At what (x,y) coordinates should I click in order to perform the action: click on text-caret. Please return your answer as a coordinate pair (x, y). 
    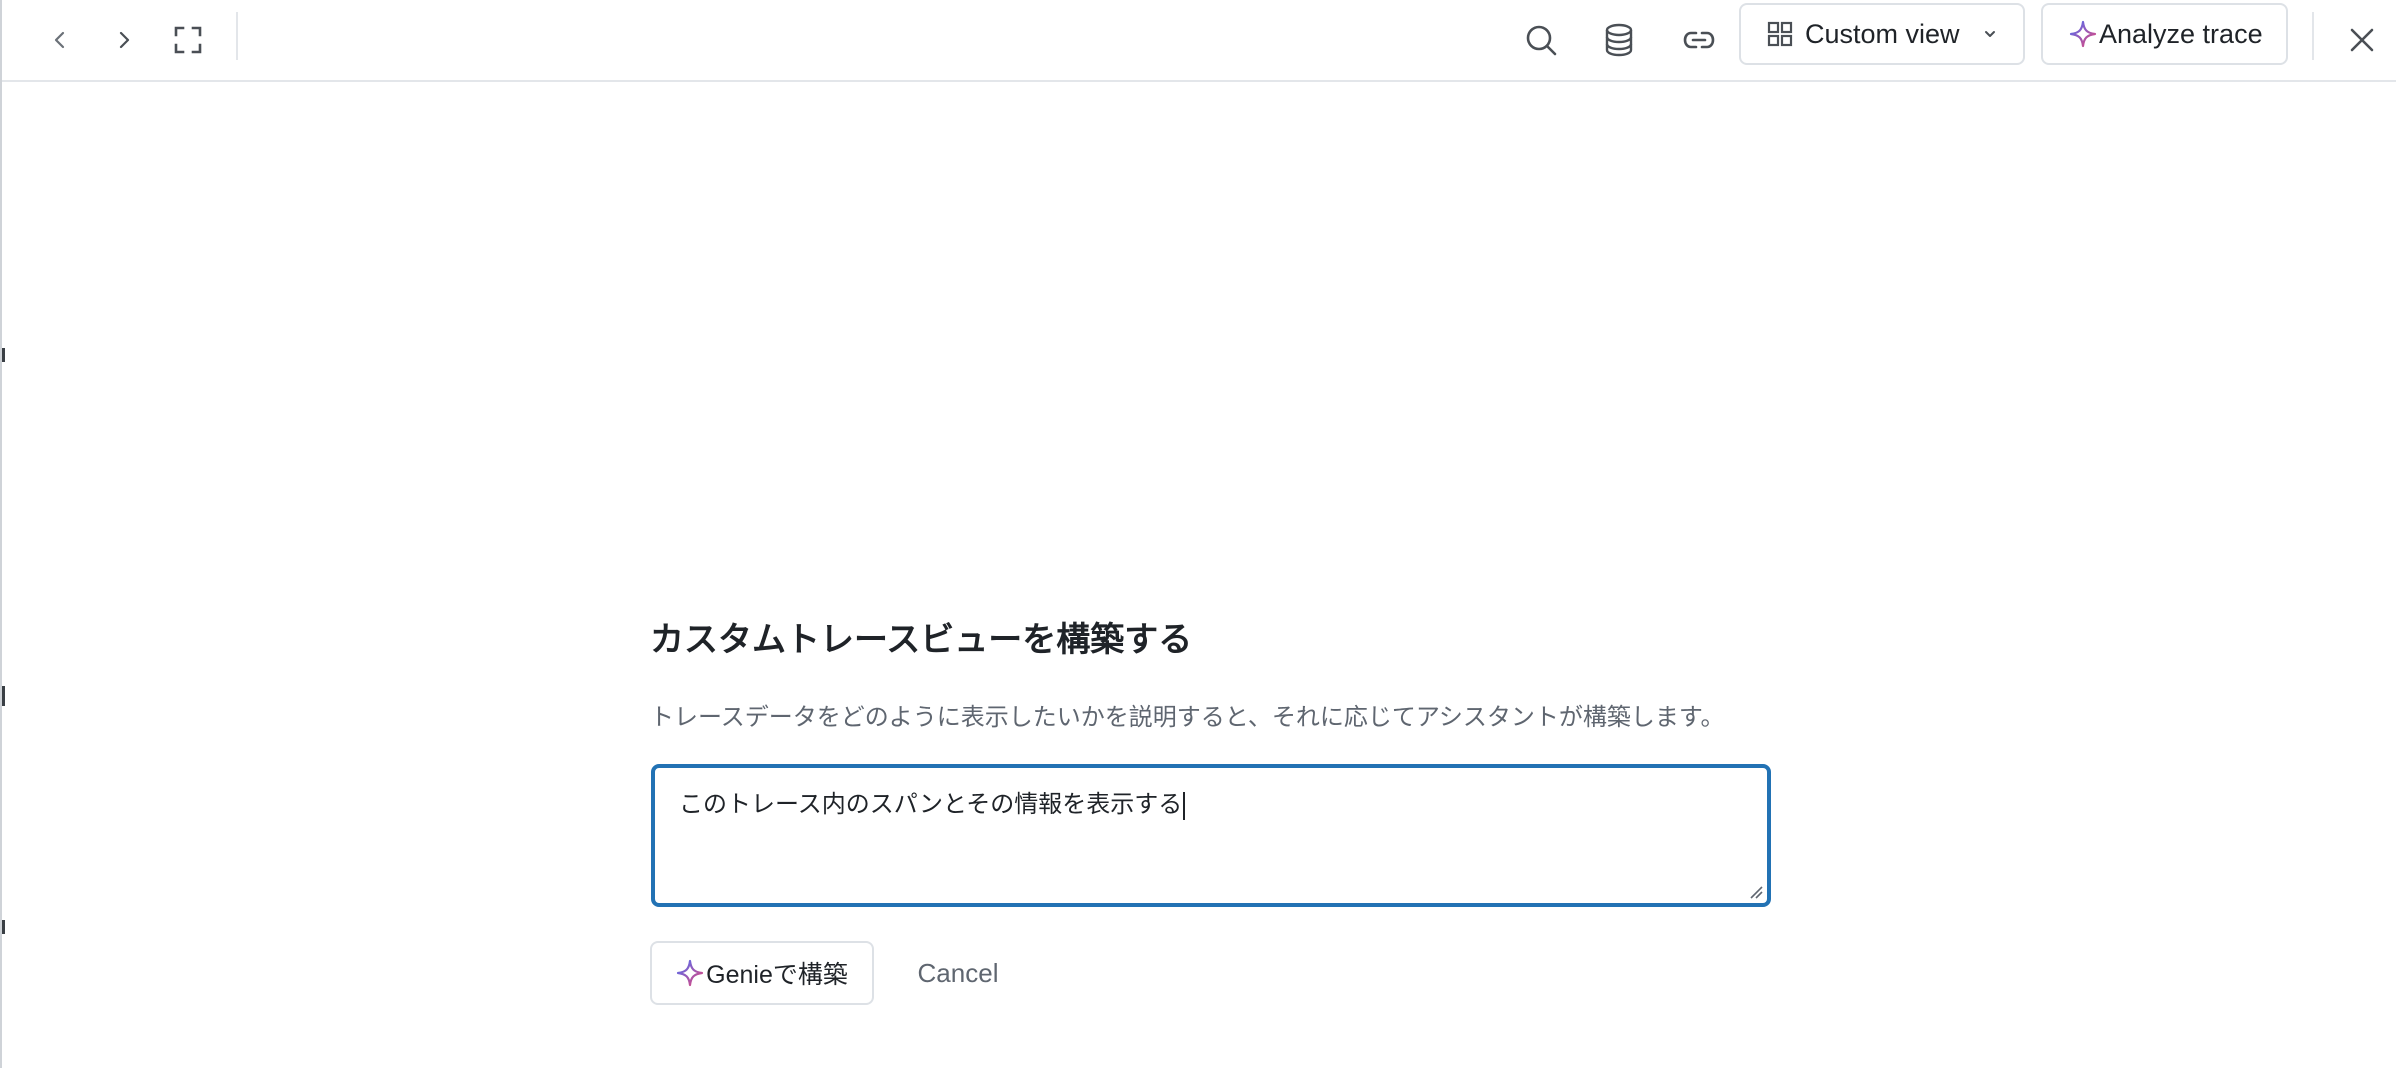
    Looking at the image, I should click on (1184, 805).